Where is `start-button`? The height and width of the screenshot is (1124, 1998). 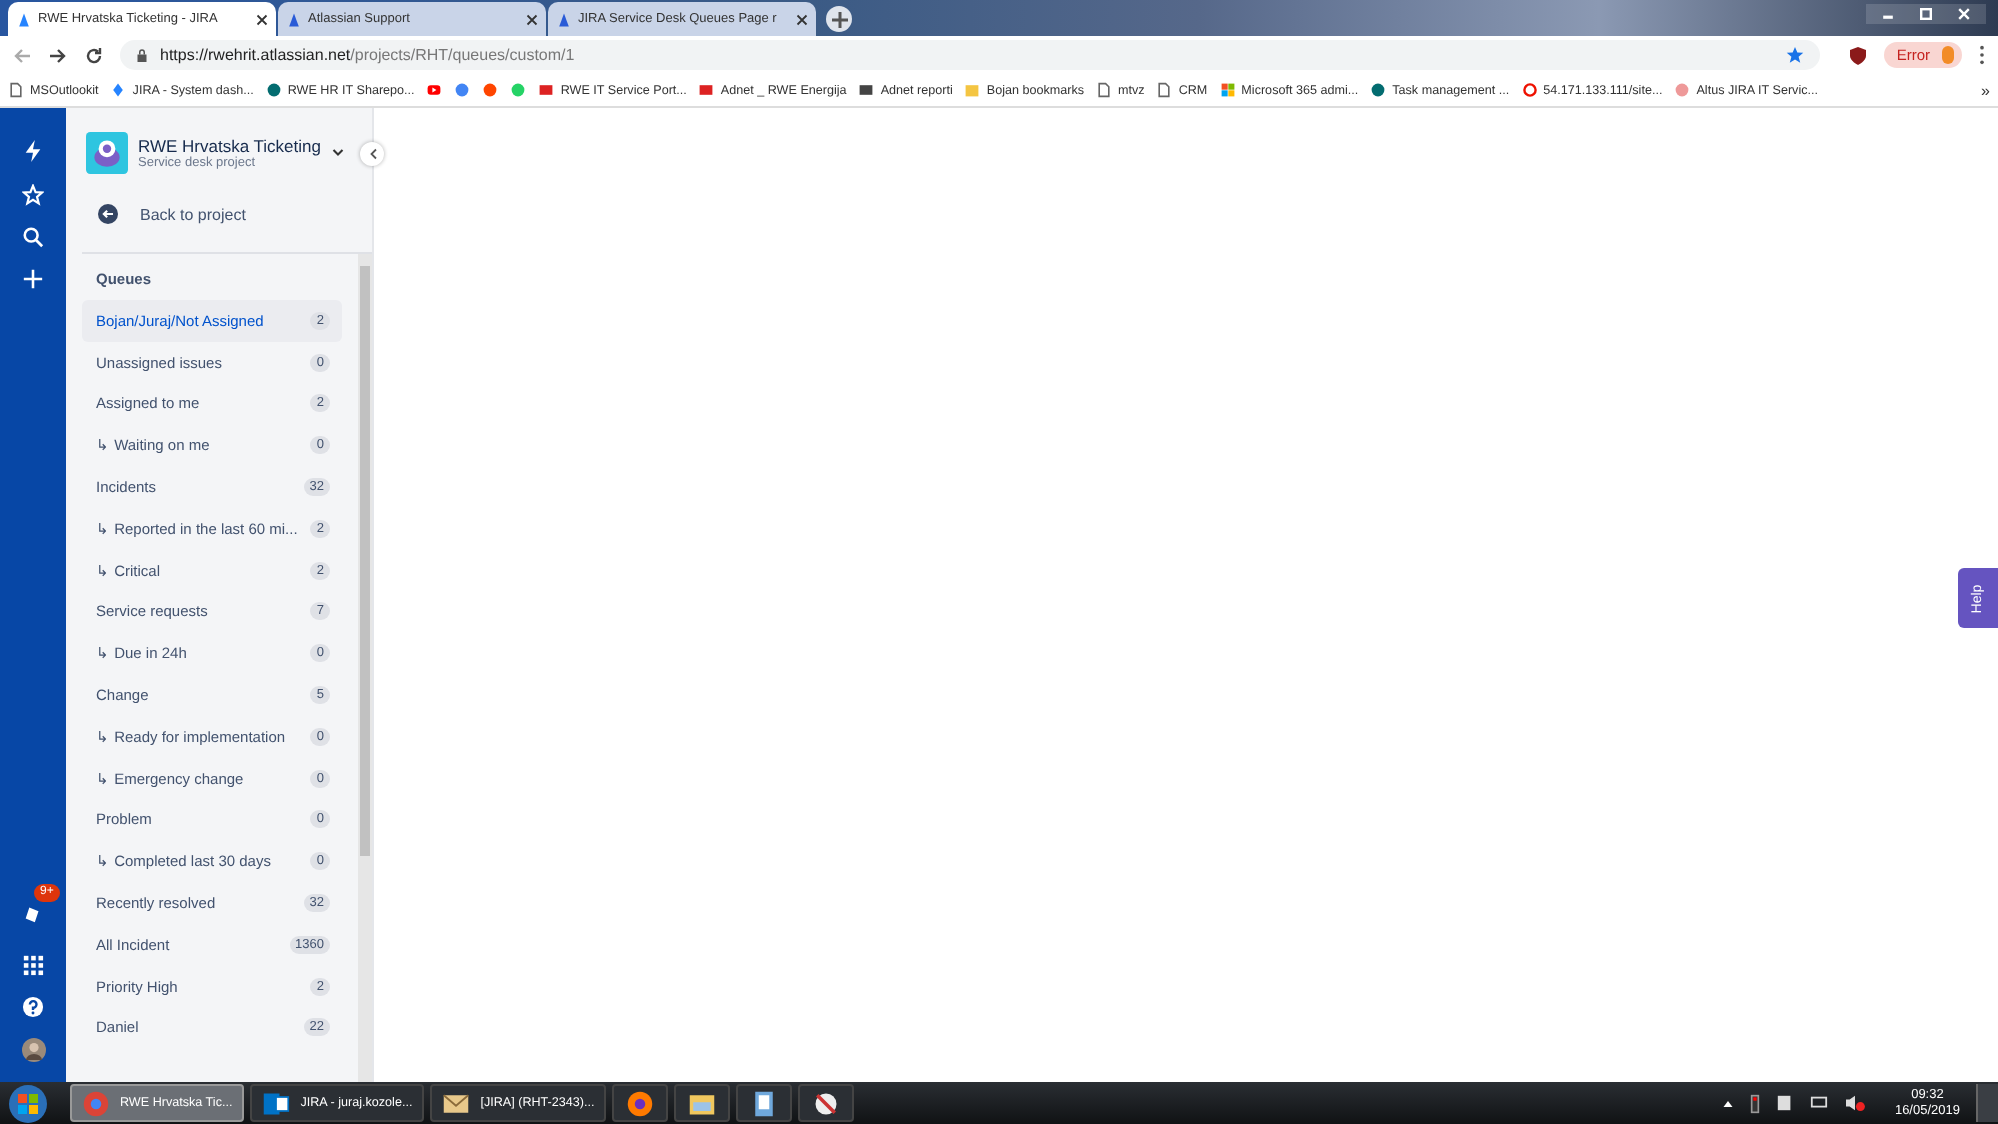 start-button is located at coordinates (28, 1103).